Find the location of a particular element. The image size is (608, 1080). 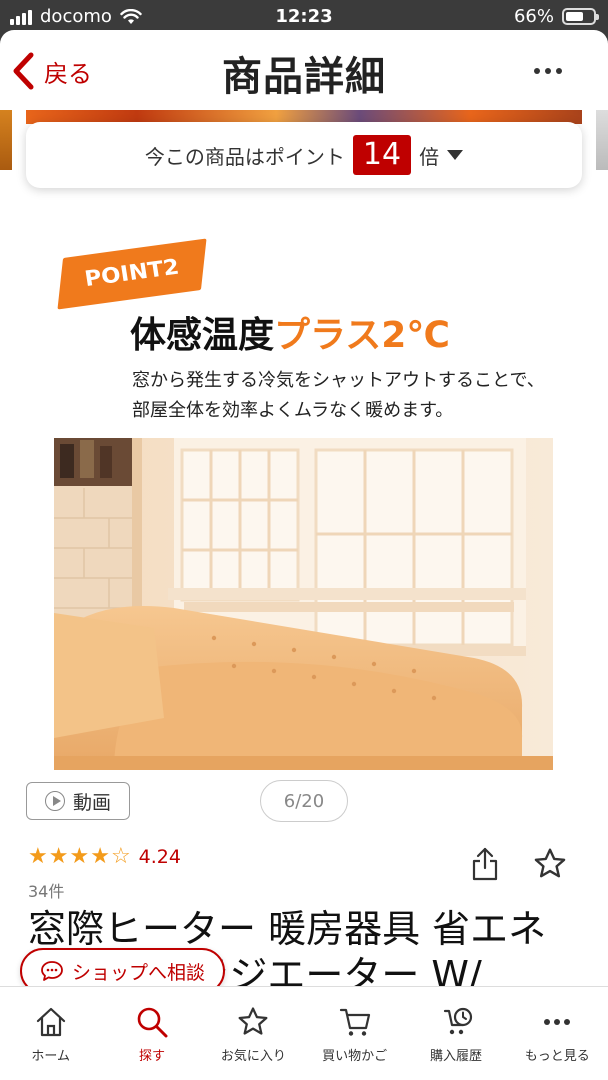

point-badge-label: POINT2 is located at coordinates (132, 273).